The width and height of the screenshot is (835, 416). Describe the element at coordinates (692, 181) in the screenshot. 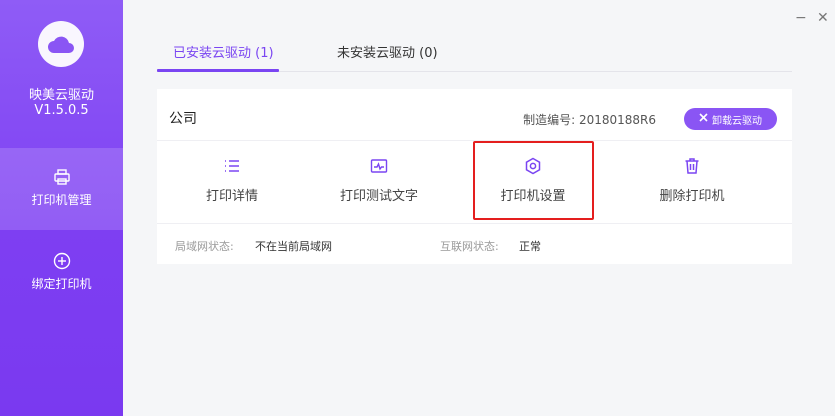

I see `delete-printer-button: 删除打印机` at that location.